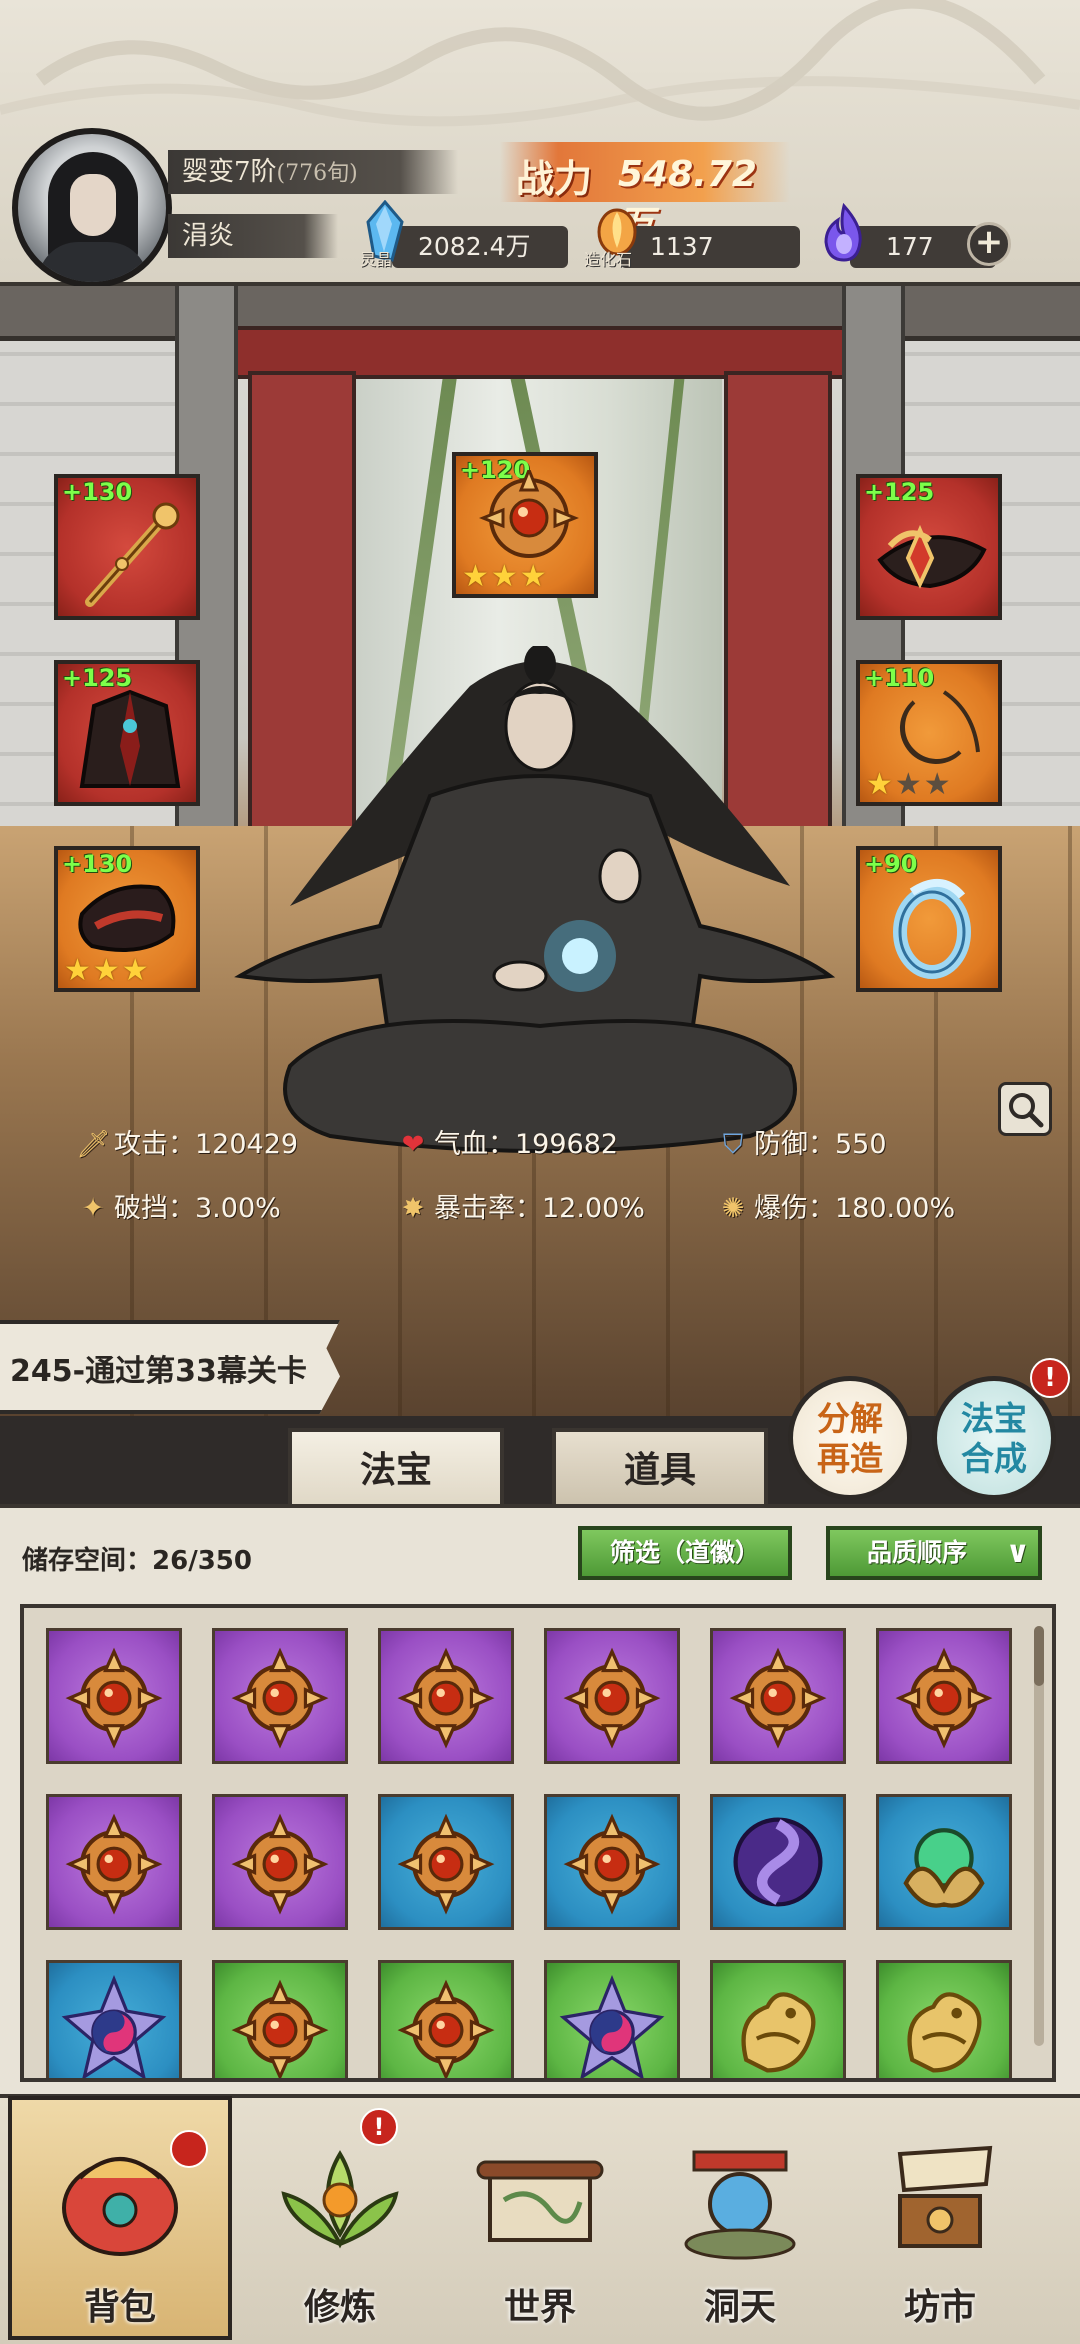 This screenshot has width=1080, height=2344. What do you see at coordinates (932, 929) in the screenshot?
I see `water-ring-icon` at bounding box center [932, 929].